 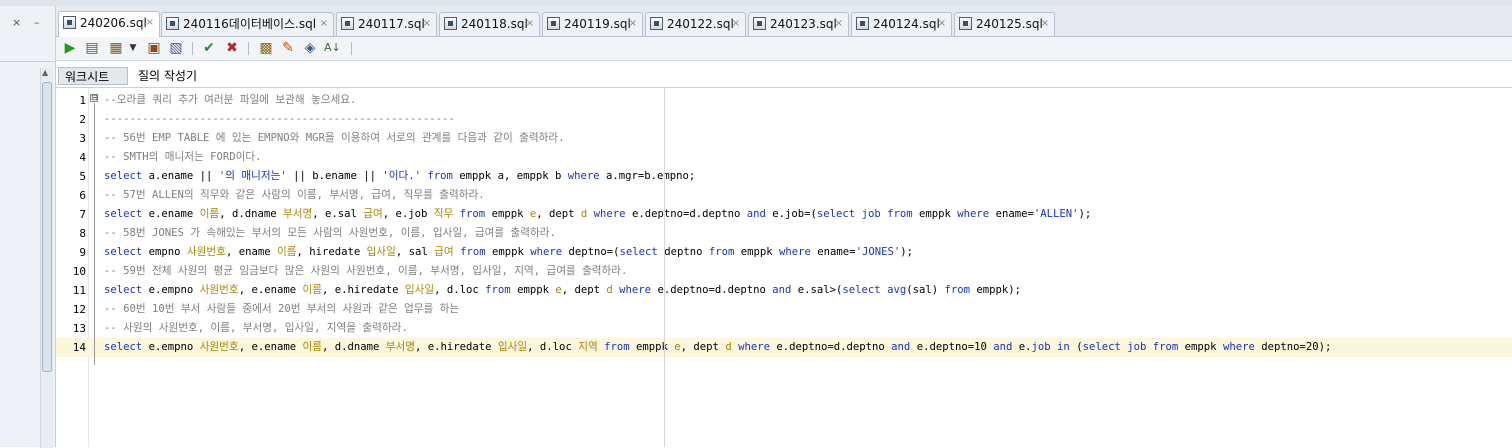 I want to click on line-number: 11, so click(x=79, y=290).